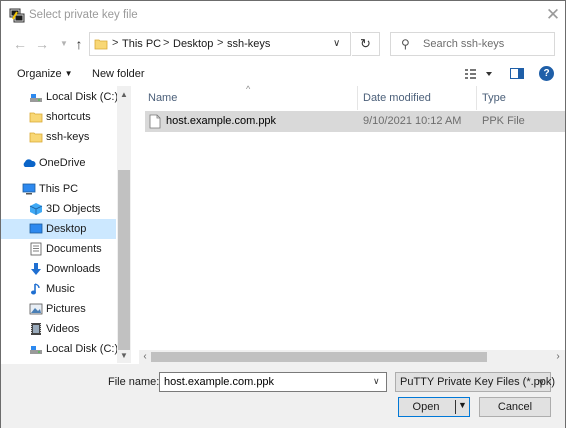 Image resolution: width=566 pixels, height=428 pixels. What do you see at coordinates (366, 44) in the screenshot?
I see `refresh-icon: ↻` at bounding box center [366, 44].